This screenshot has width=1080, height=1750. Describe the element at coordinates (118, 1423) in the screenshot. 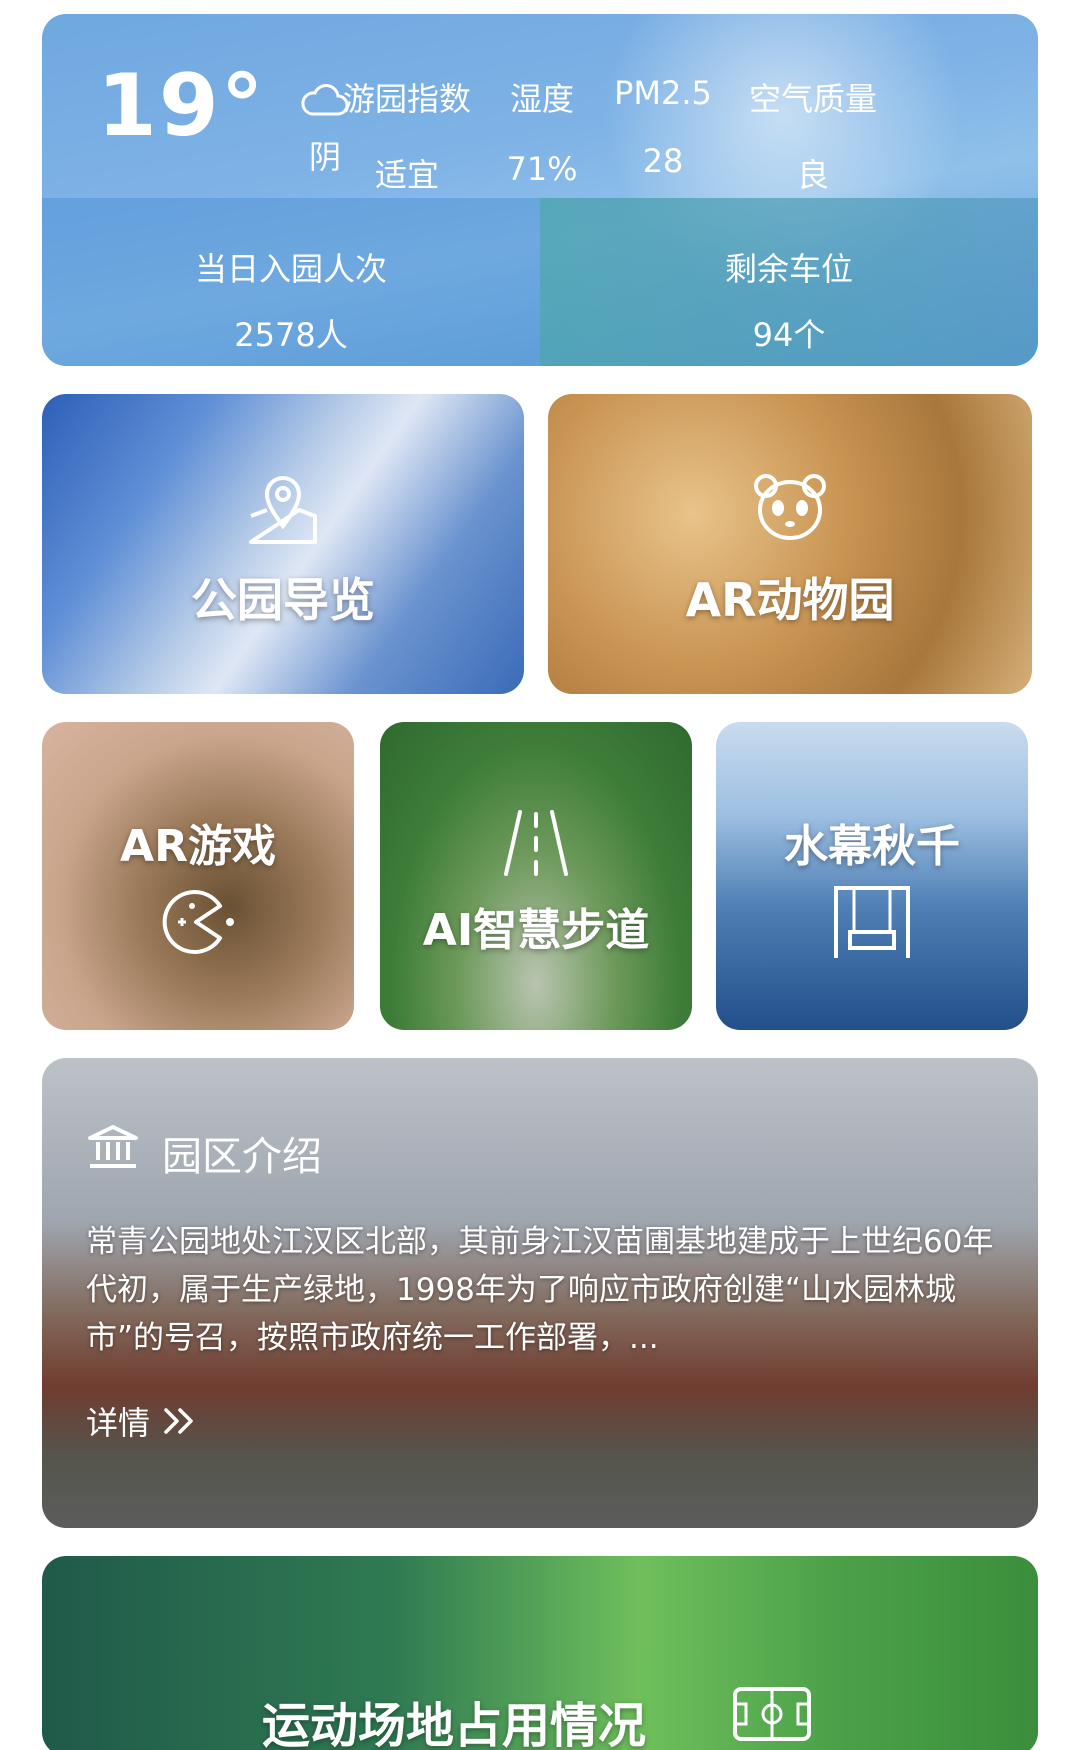

I see `details-label: 详情` at that location.